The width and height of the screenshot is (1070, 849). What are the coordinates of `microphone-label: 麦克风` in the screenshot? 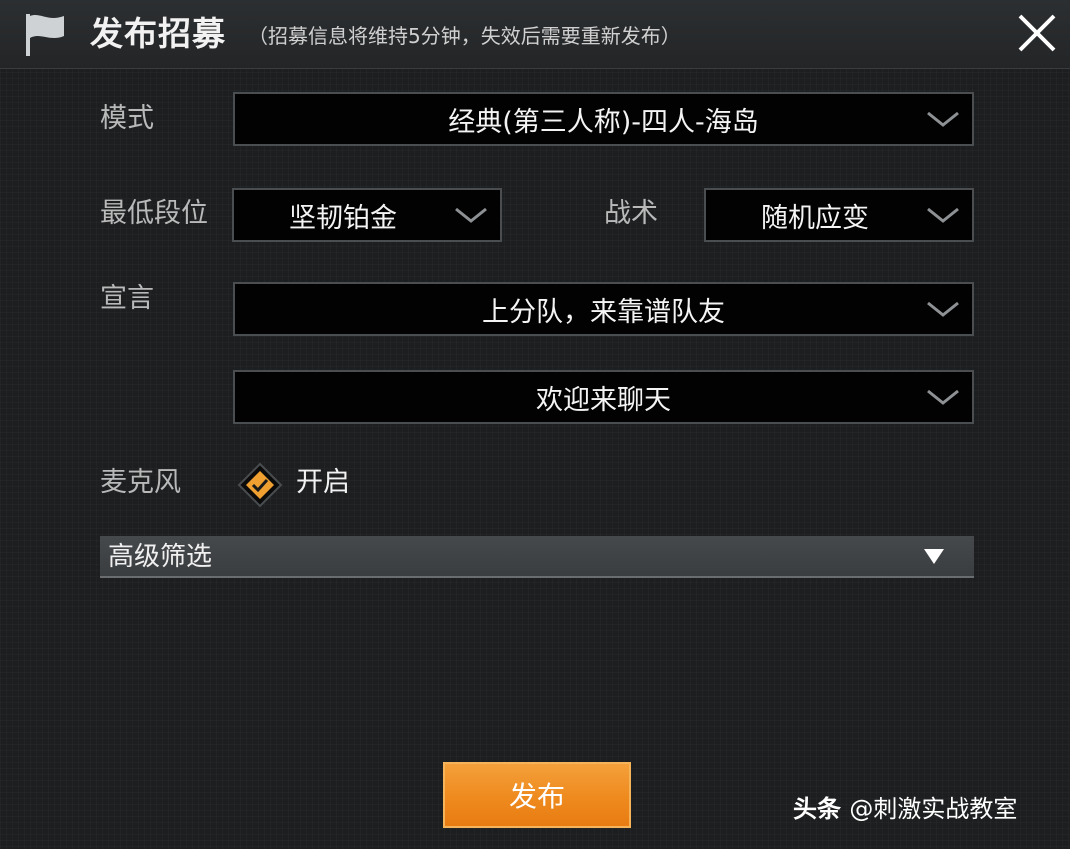 It's located at (140, 482).